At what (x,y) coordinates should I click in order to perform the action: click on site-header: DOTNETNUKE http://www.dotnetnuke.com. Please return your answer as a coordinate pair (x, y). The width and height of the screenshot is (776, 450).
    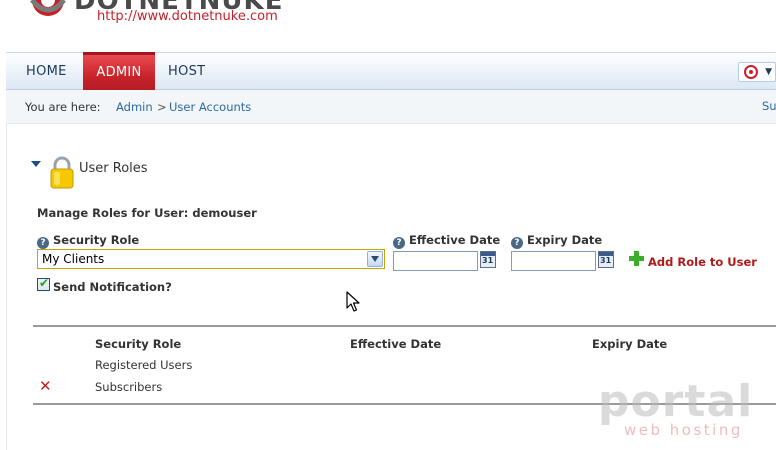
    Looking at the image, I should click on (388, 26).